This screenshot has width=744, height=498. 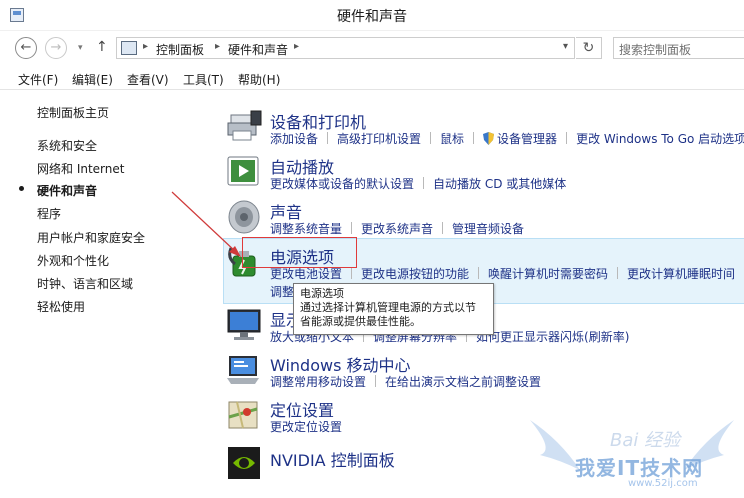 I want to click on watermark-site: www.52ij.com, so click(x=663, y=483).